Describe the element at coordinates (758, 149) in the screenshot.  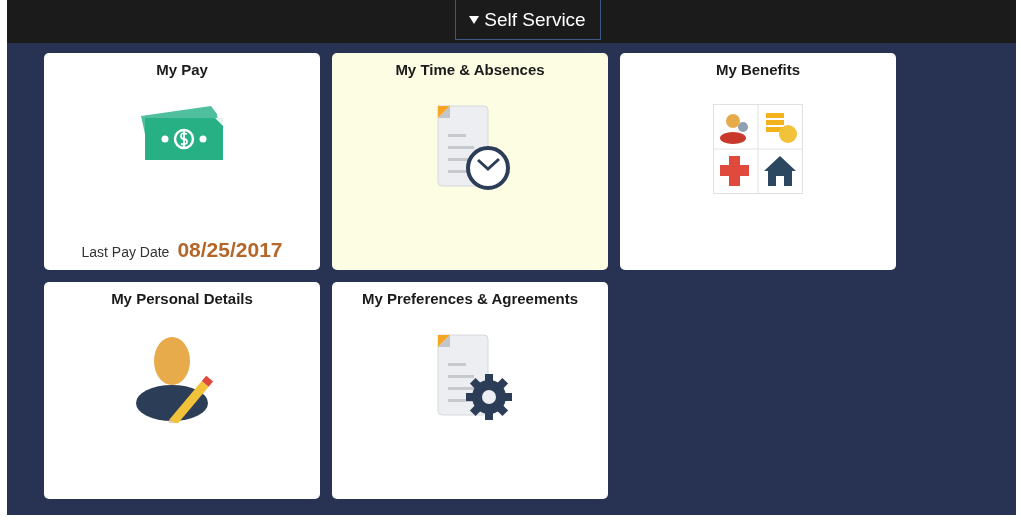
I see `benefits-icon` at that location.